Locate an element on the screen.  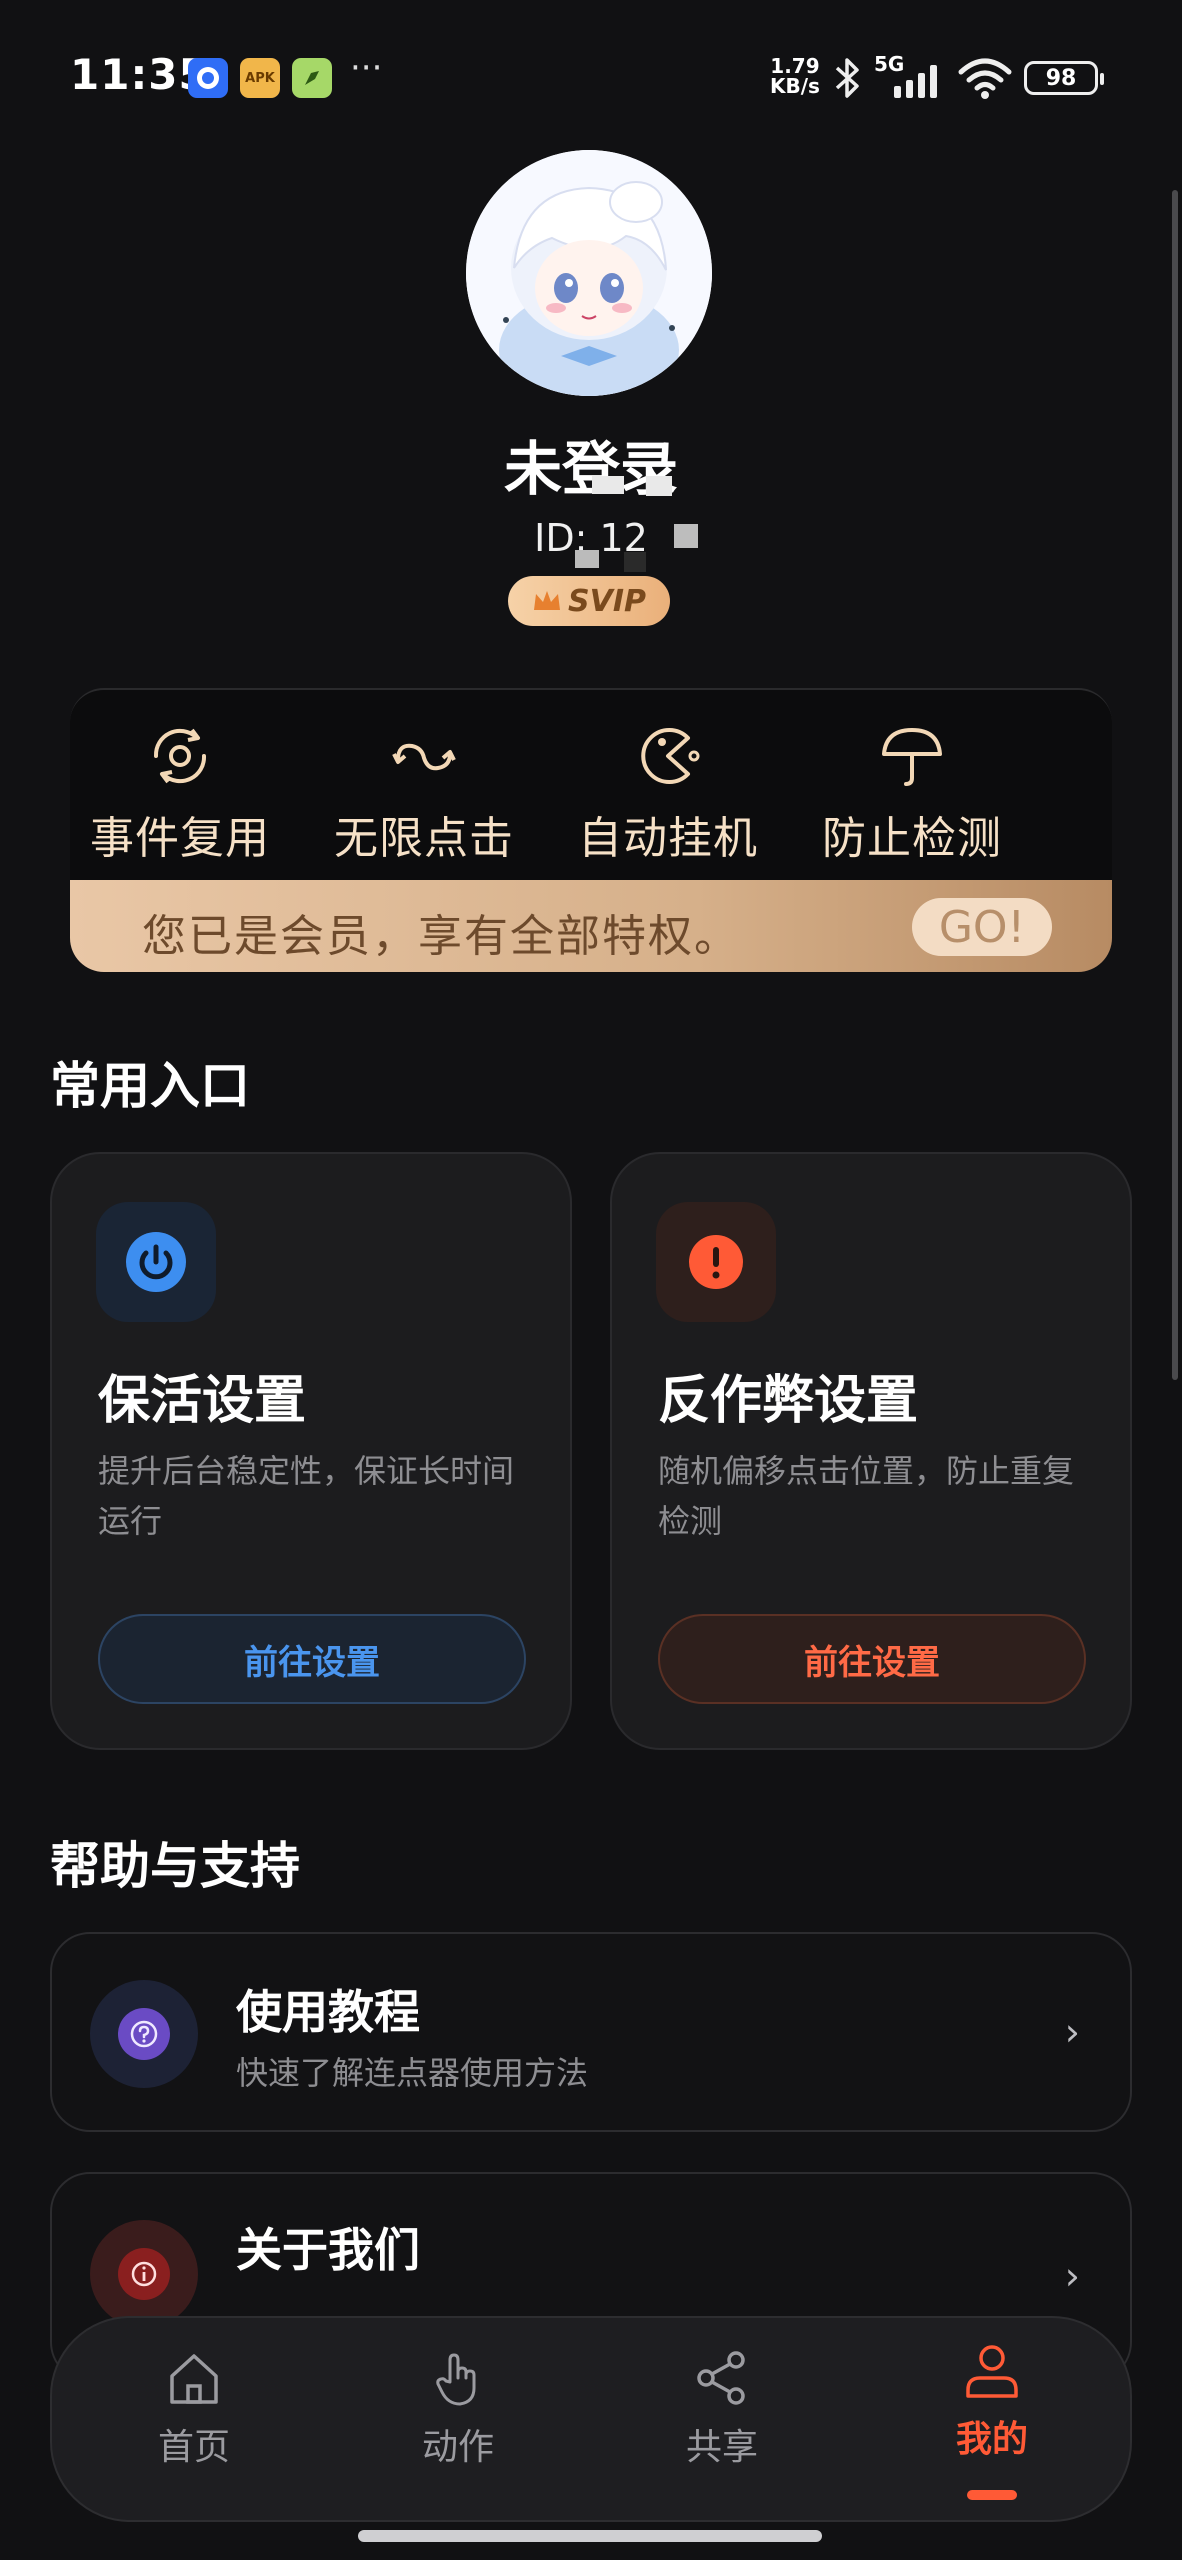
info-icon is located at coordinates (144, 2274).